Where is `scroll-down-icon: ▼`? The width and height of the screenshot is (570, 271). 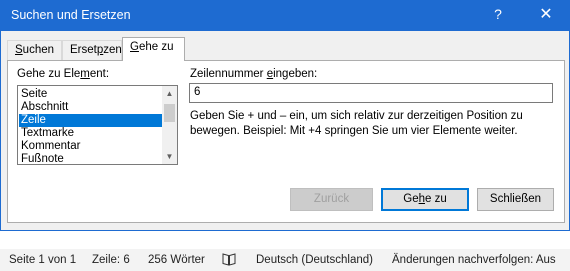
scroll-down-icon: ▼ is located at coordinates (169, 156).